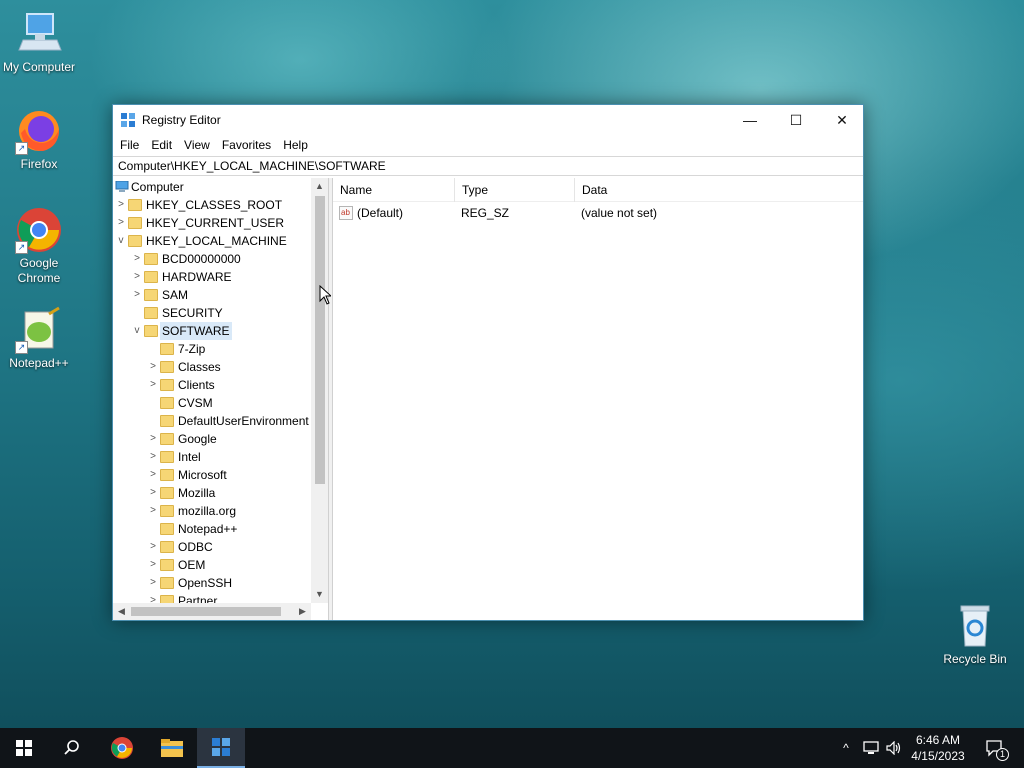 Image resolution: width=1024 pixels, height=768 pixels. What do you see at coordinates (488, 120) in the screenshot?
I see `title-bar: Registry Editor — ☐ ✕` at bounding box center [488, 120].